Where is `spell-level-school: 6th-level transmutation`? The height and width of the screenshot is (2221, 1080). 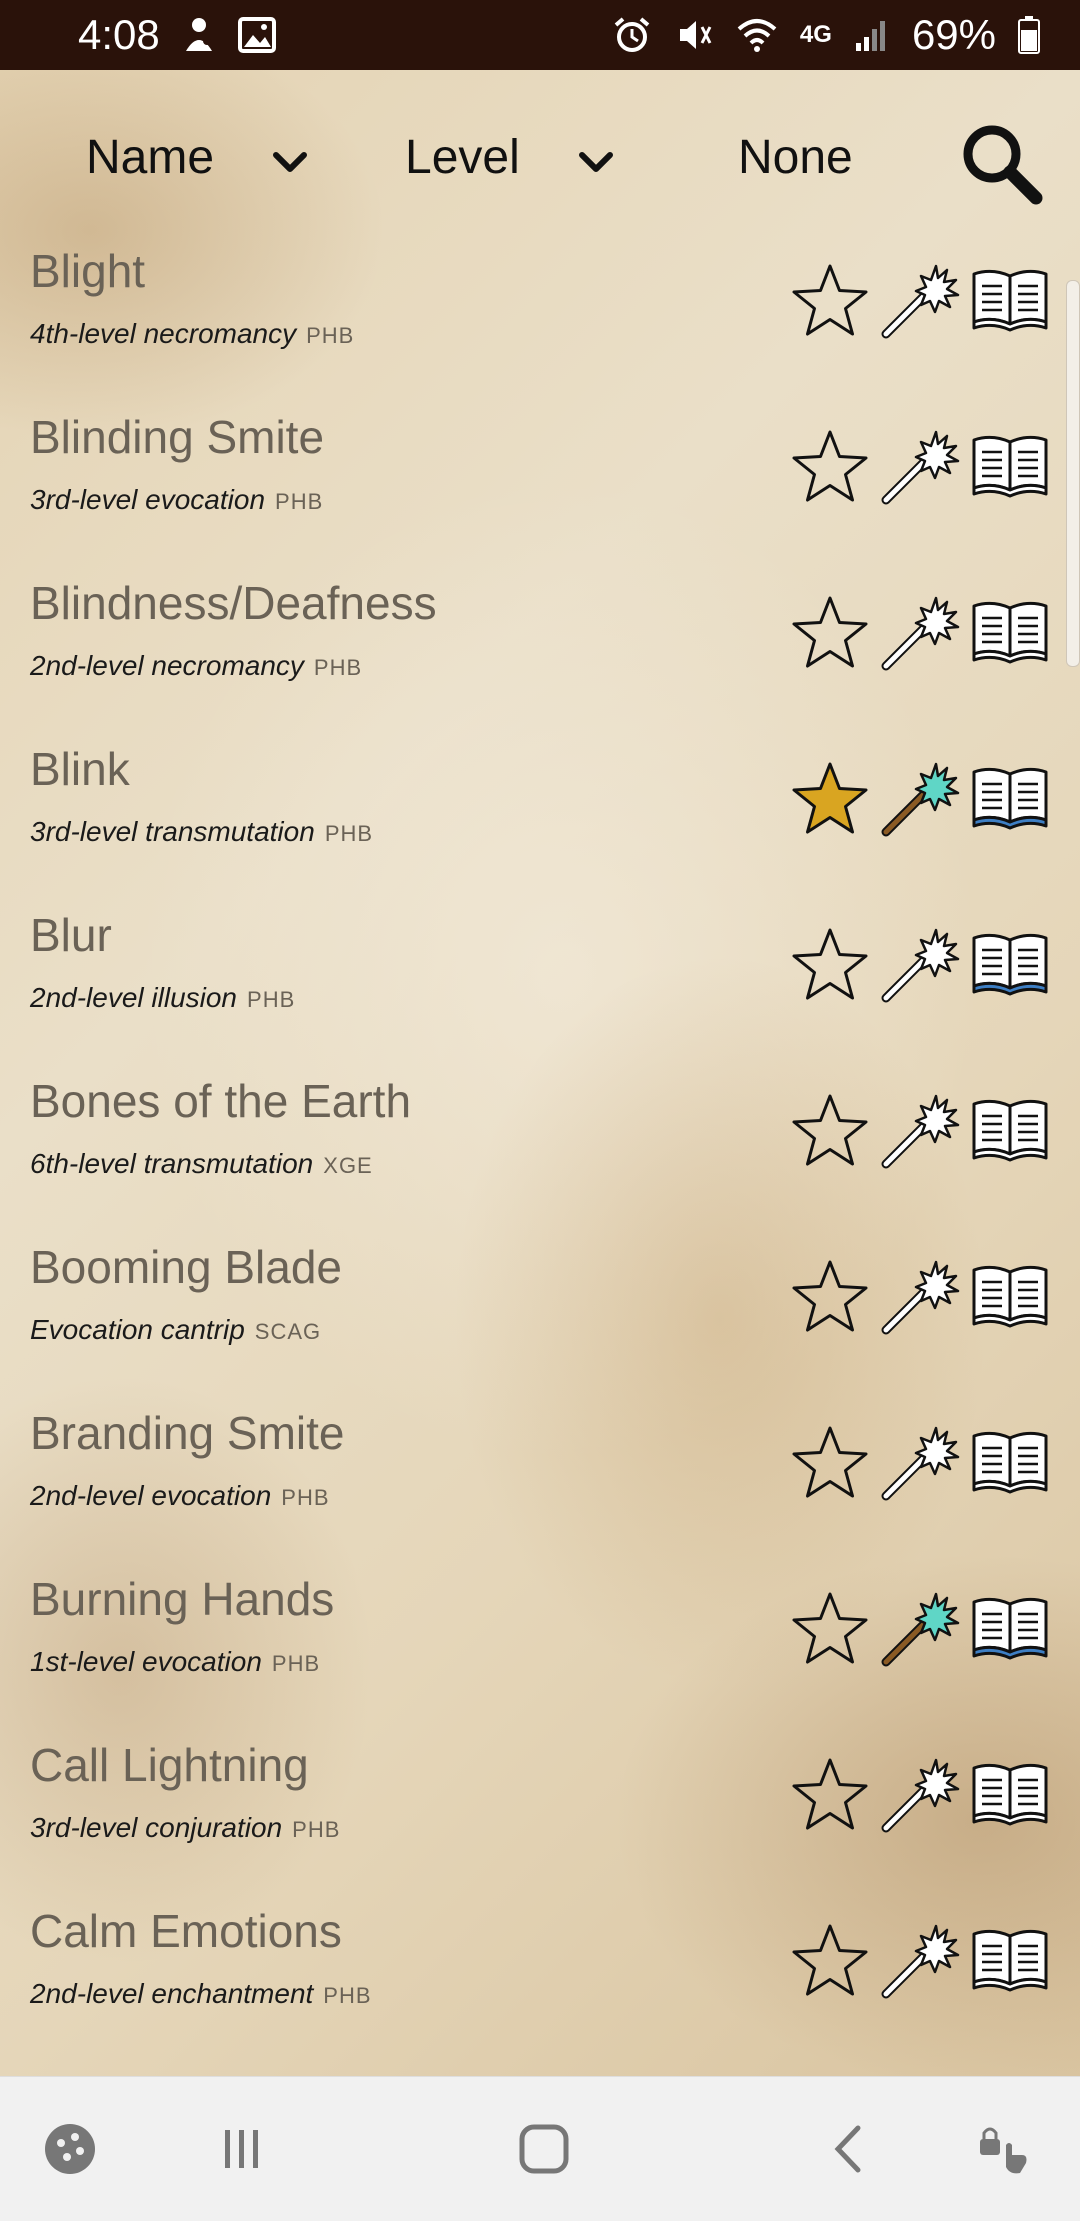 spell-level-school: 6th-level transmutation is located at coordinates (172, 1163).